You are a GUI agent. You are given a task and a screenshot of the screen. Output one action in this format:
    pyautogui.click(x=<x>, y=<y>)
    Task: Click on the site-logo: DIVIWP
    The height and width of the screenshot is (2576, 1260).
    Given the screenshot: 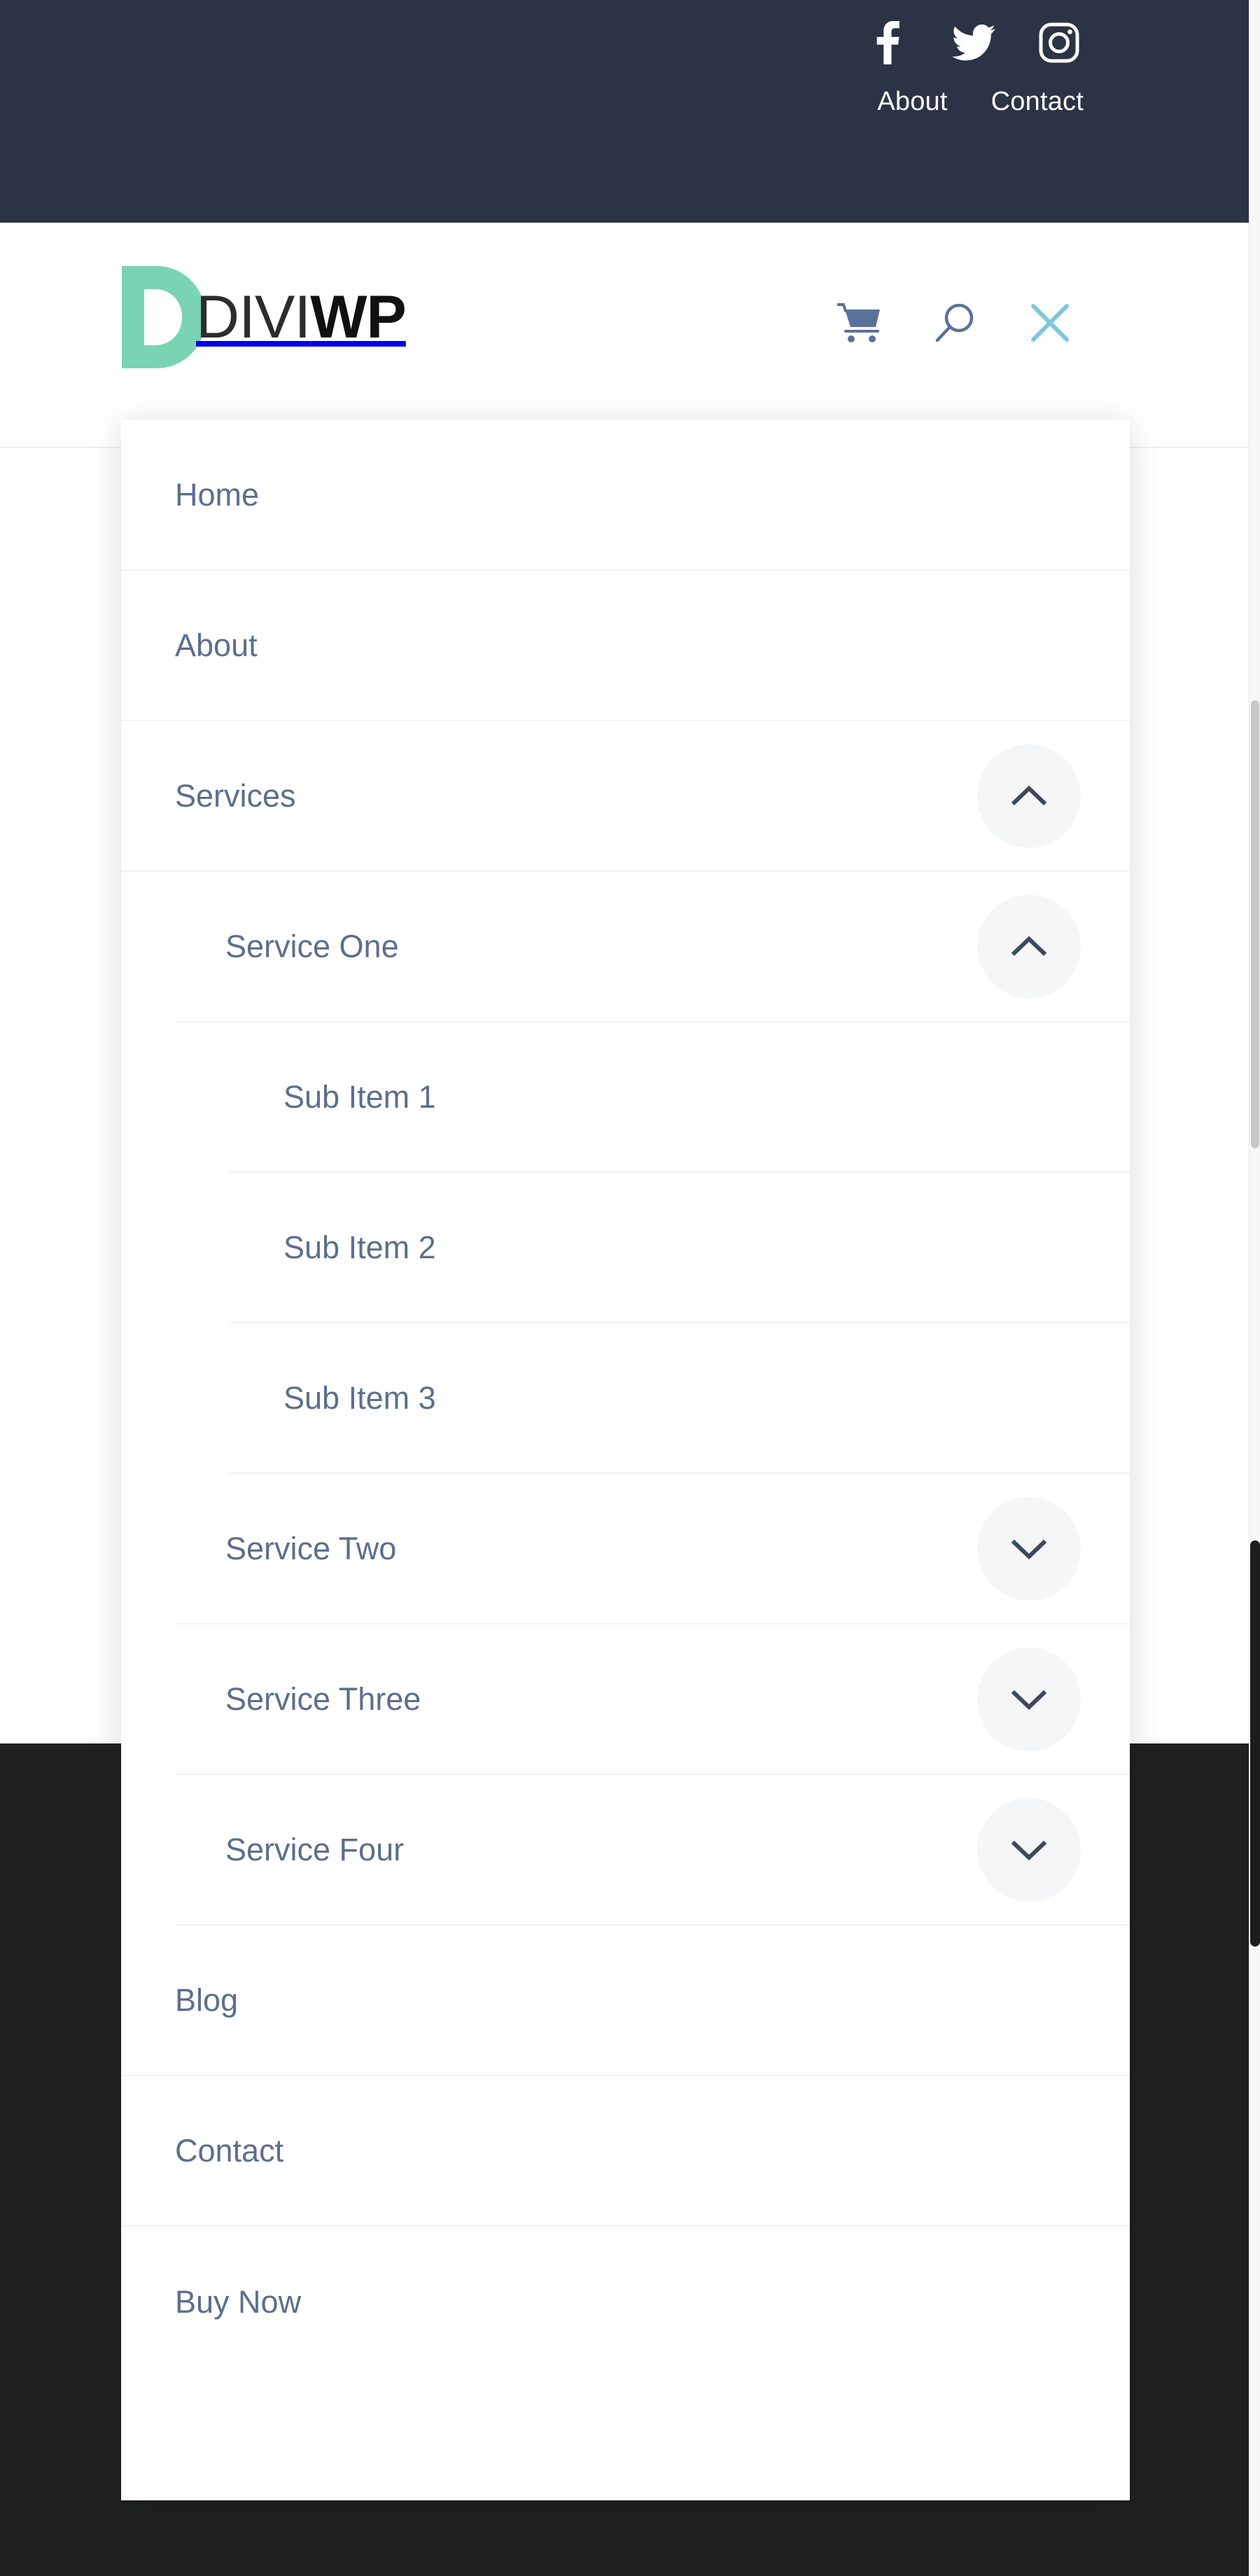 What is the action you would take?
    pyautogui.click(x=262, y=317)
    